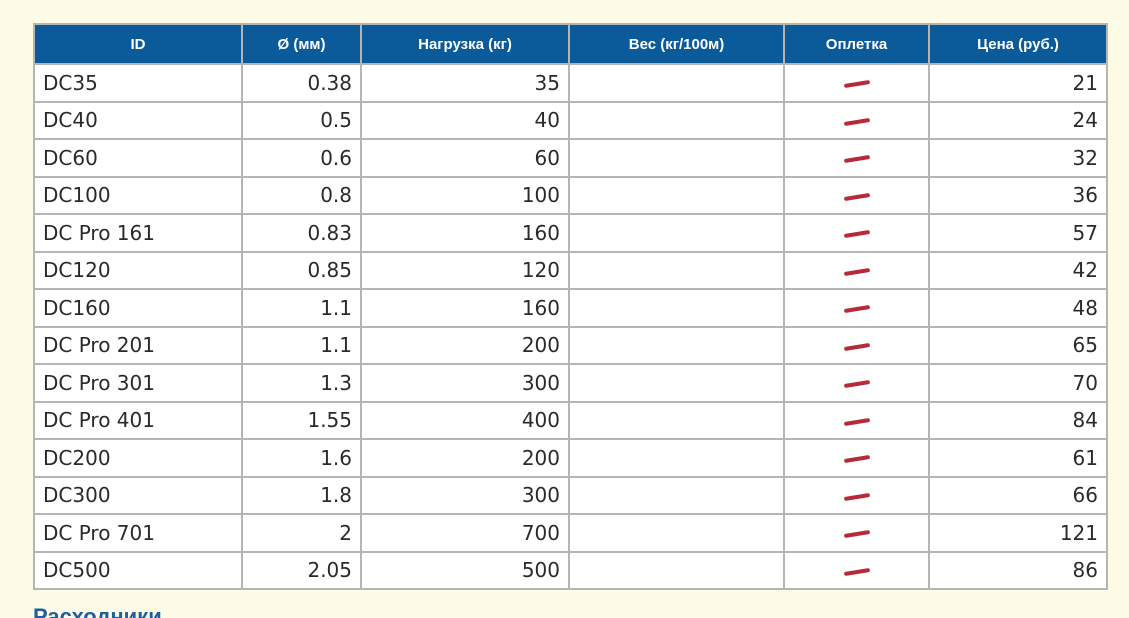 This screenshot has width=1129, height=618. I want to click on cell-price: 66, so click(1018, 495).